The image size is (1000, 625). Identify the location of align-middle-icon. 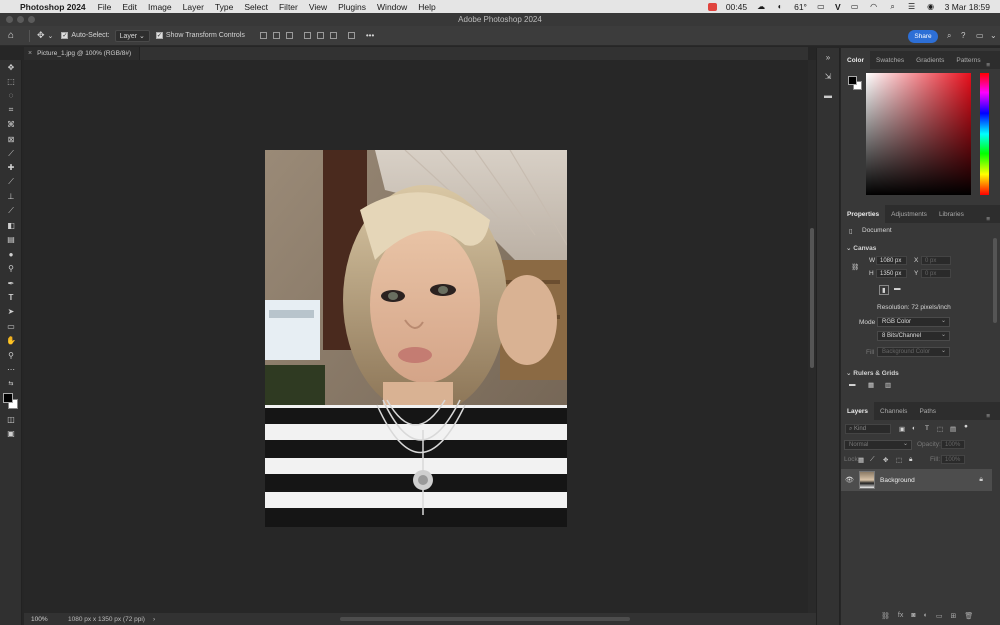
(320, 35).